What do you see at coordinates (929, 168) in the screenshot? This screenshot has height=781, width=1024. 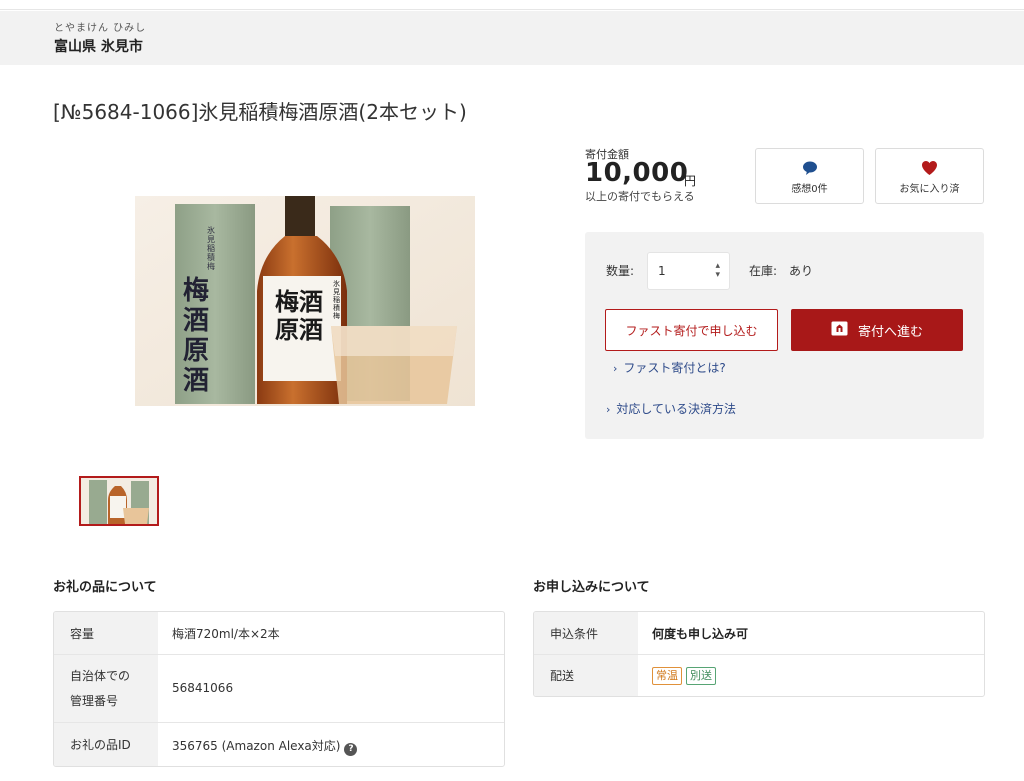 I see `heart-icon` at bounding box center [929, 168].